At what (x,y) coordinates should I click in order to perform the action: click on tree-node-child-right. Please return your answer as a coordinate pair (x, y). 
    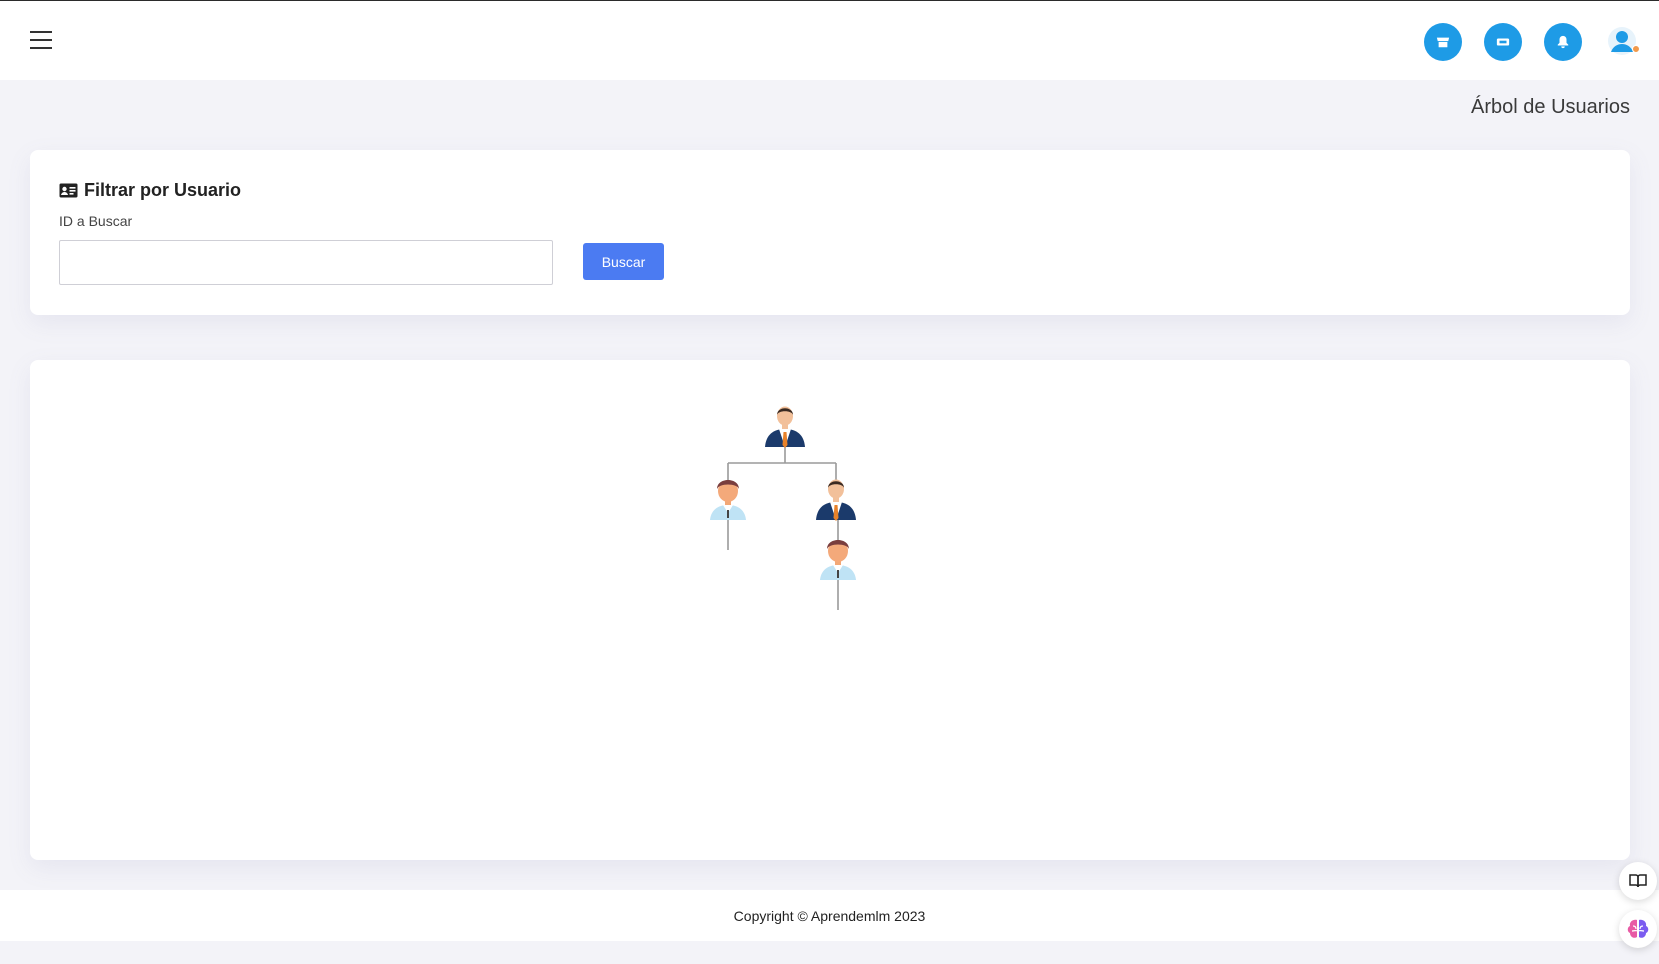
    Looking at the image, I should click on (836, 500).